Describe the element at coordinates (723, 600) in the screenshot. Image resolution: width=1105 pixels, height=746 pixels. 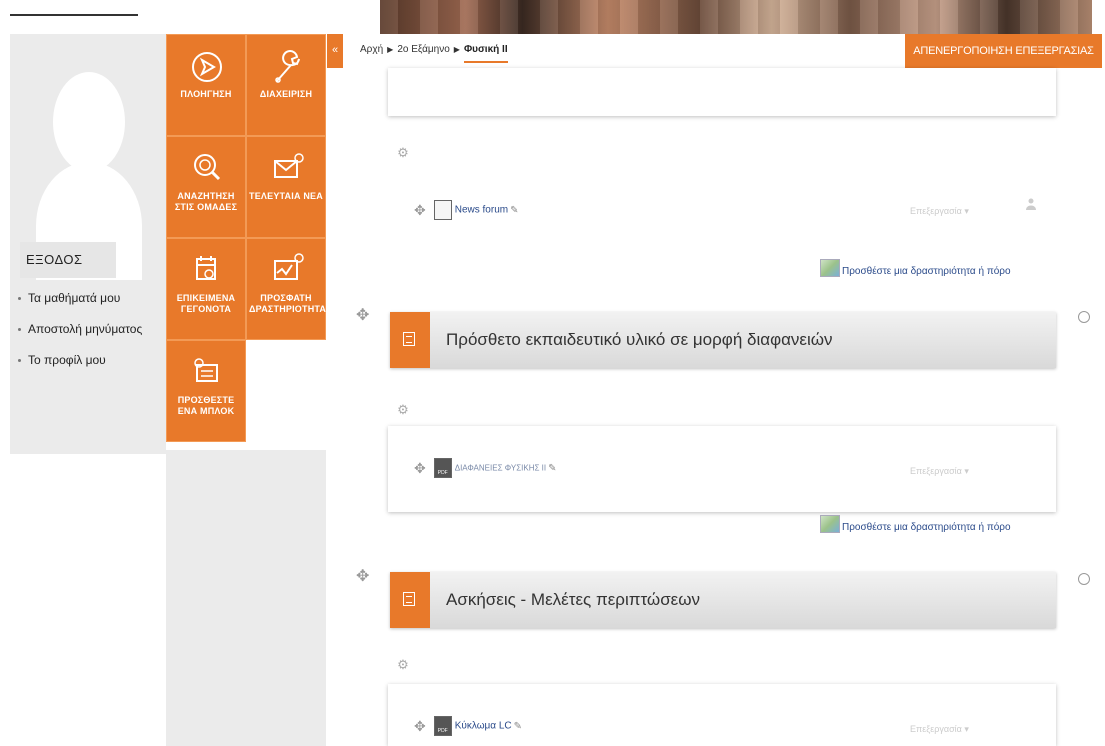
I see `section-header: Ασκήσεις - Μελέτες περιπτώσεων` at that location.